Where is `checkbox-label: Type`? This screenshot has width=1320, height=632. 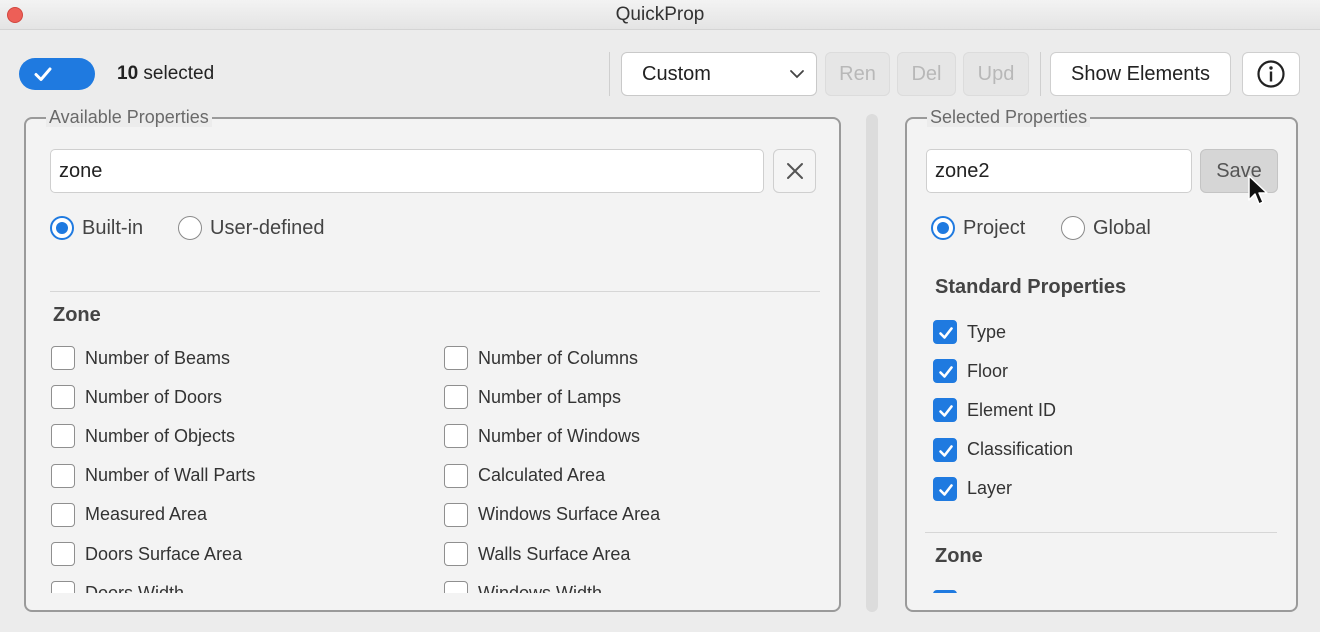 checkbox-label: Type is located at coordinates (987, 331).